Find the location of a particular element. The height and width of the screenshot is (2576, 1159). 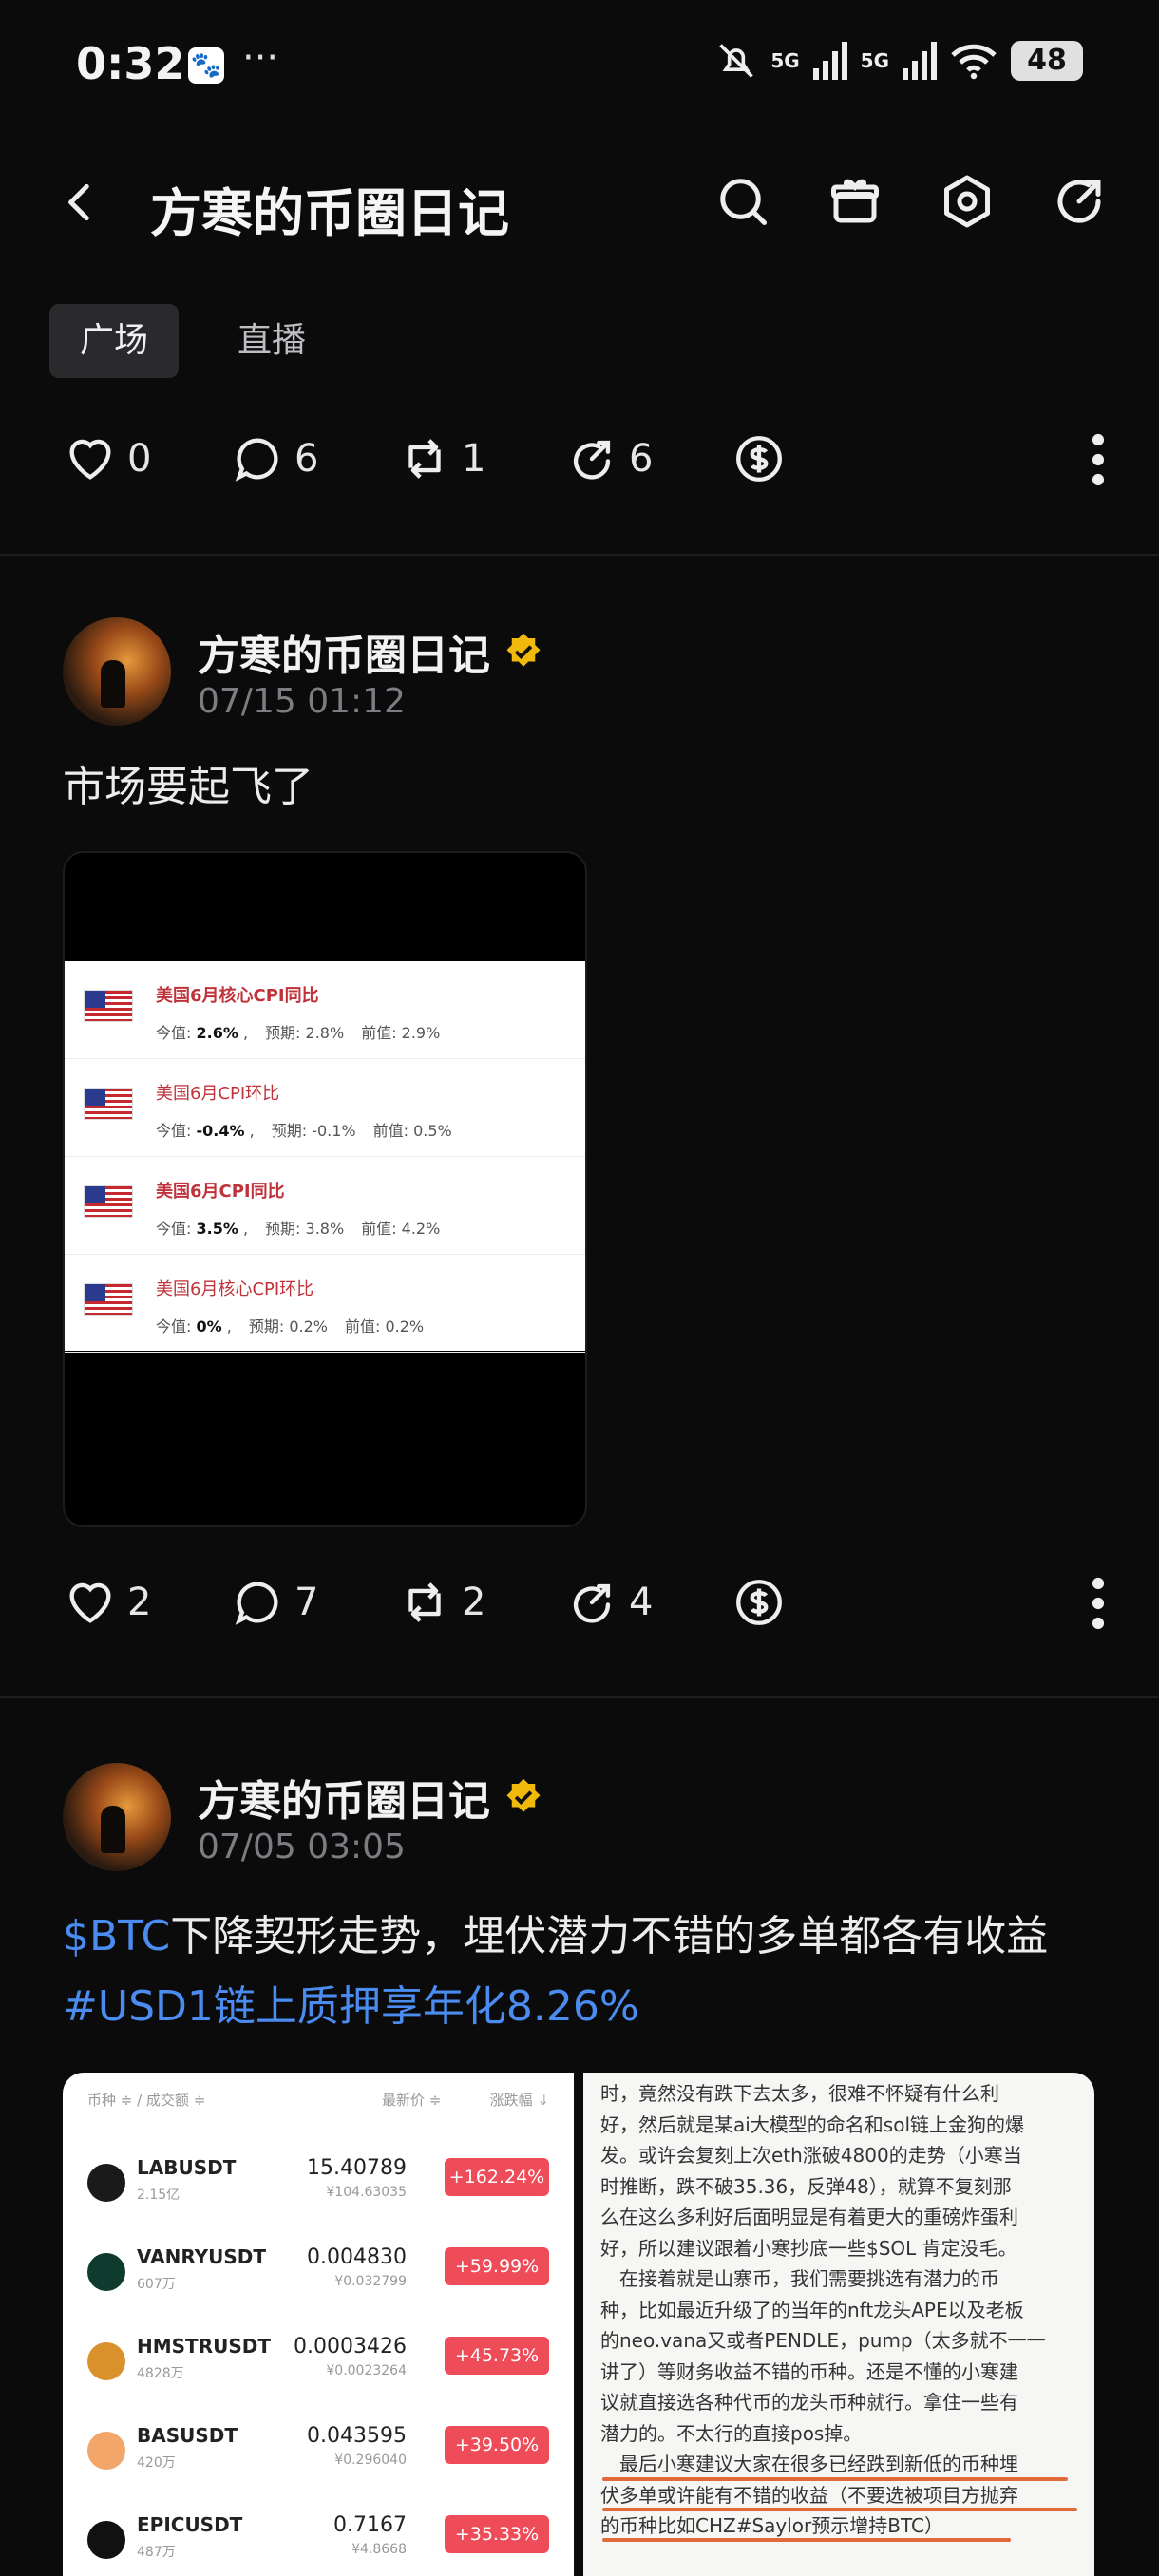

share-count: 4 is located at coordinates (641, 1602).